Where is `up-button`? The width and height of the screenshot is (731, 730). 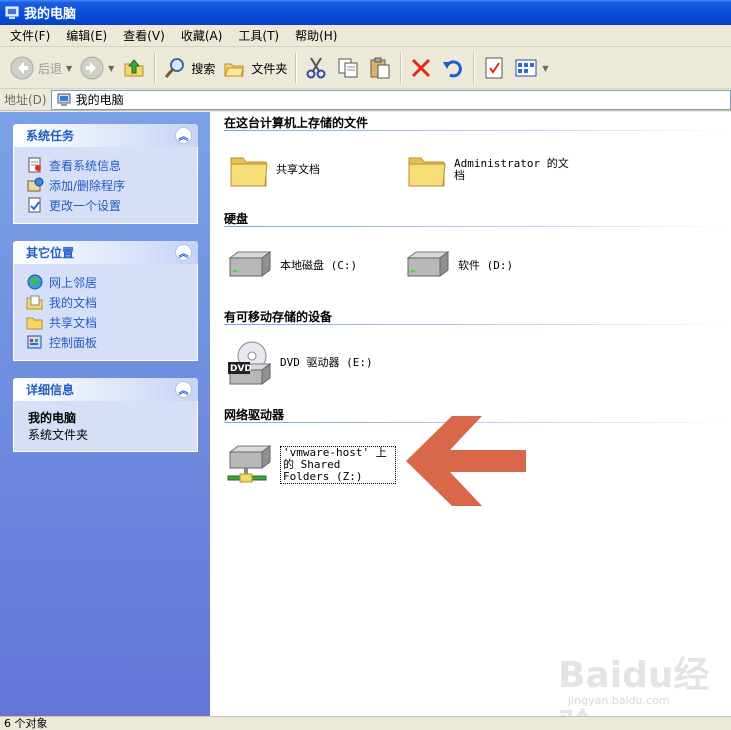
up-button is located at coordinates (134, 68).